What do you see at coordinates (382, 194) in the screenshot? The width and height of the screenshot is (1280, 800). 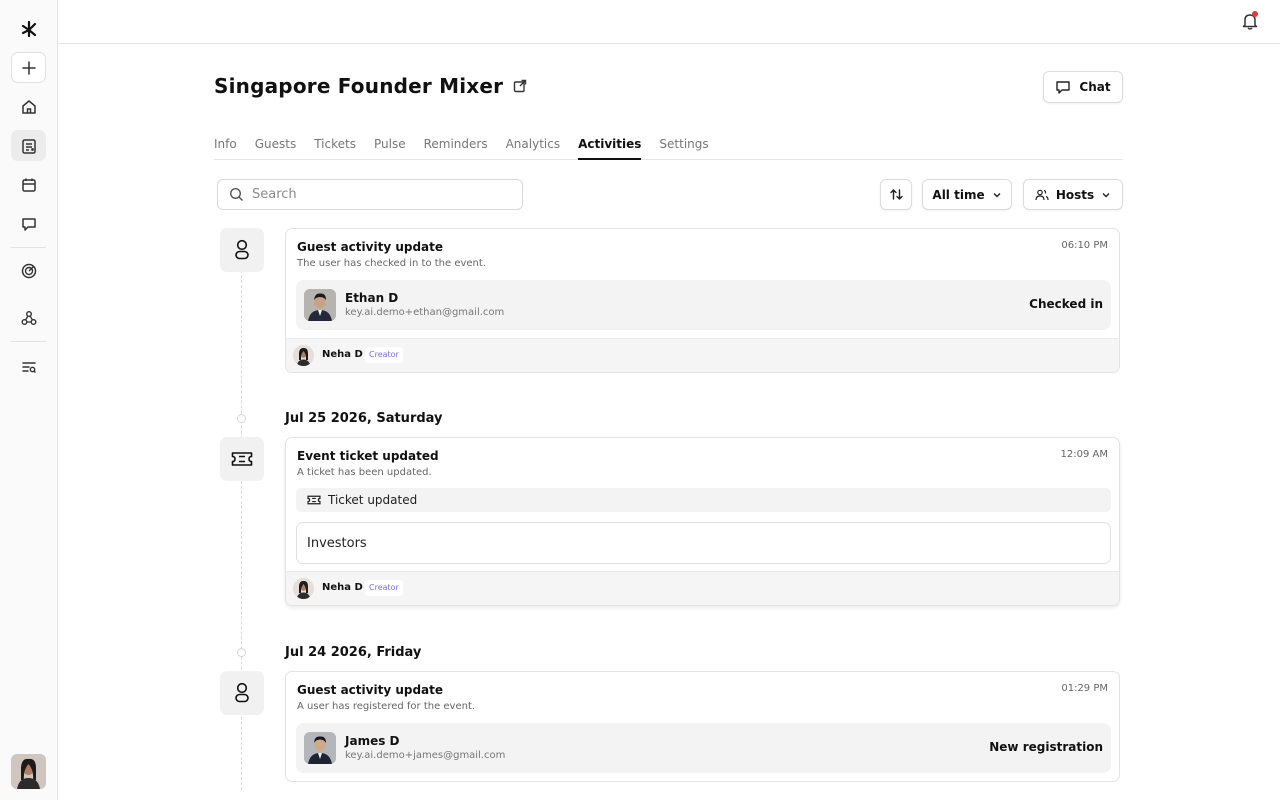 I see `search-input` at bounding box center [382, 194].